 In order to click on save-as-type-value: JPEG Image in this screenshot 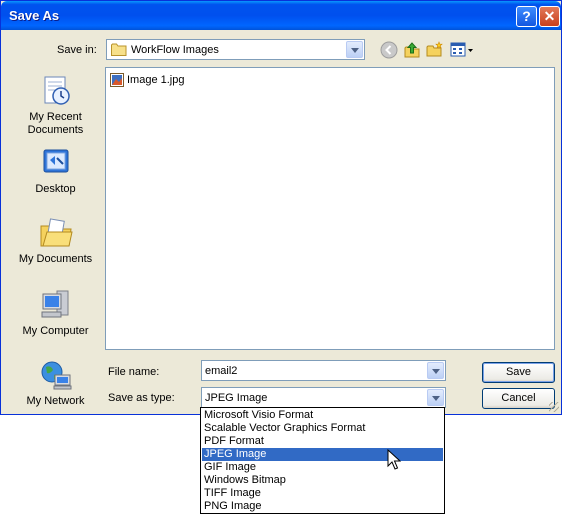, I will do `click(236, 398)`.